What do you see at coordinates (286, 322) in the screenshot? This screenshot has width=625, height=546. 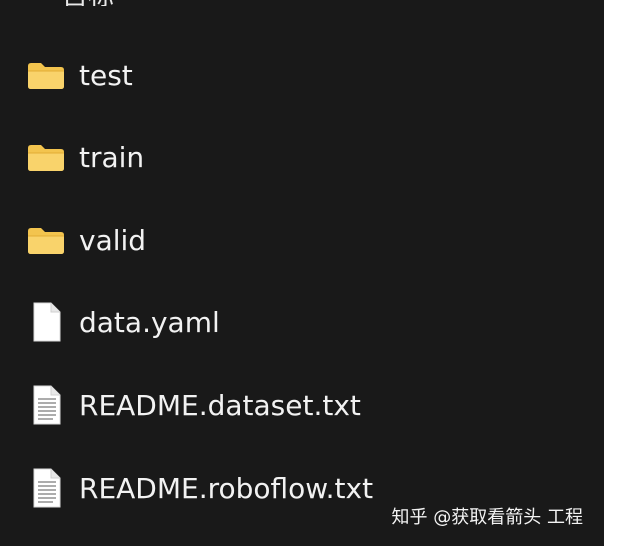 I see `file-item-data-yaml: data.yaml` at bounding box center [286, 322].